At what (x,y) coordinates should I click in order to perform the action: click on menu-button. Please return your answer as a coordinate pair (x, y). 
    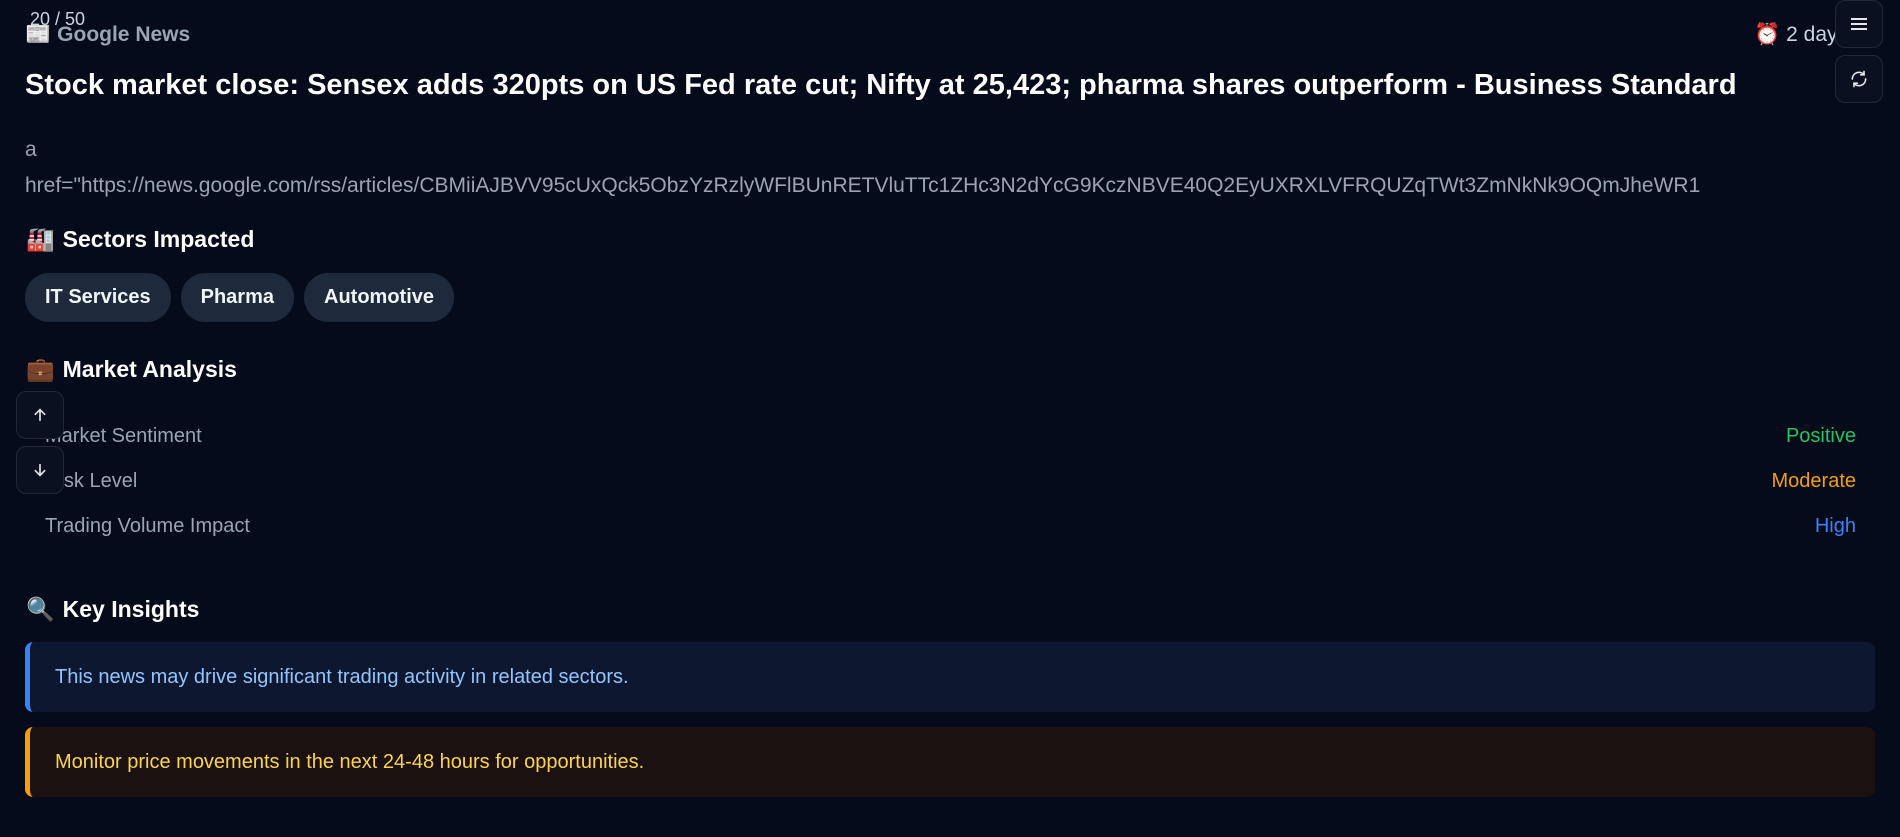
    Looking at the image, I should click on (1859, 24).